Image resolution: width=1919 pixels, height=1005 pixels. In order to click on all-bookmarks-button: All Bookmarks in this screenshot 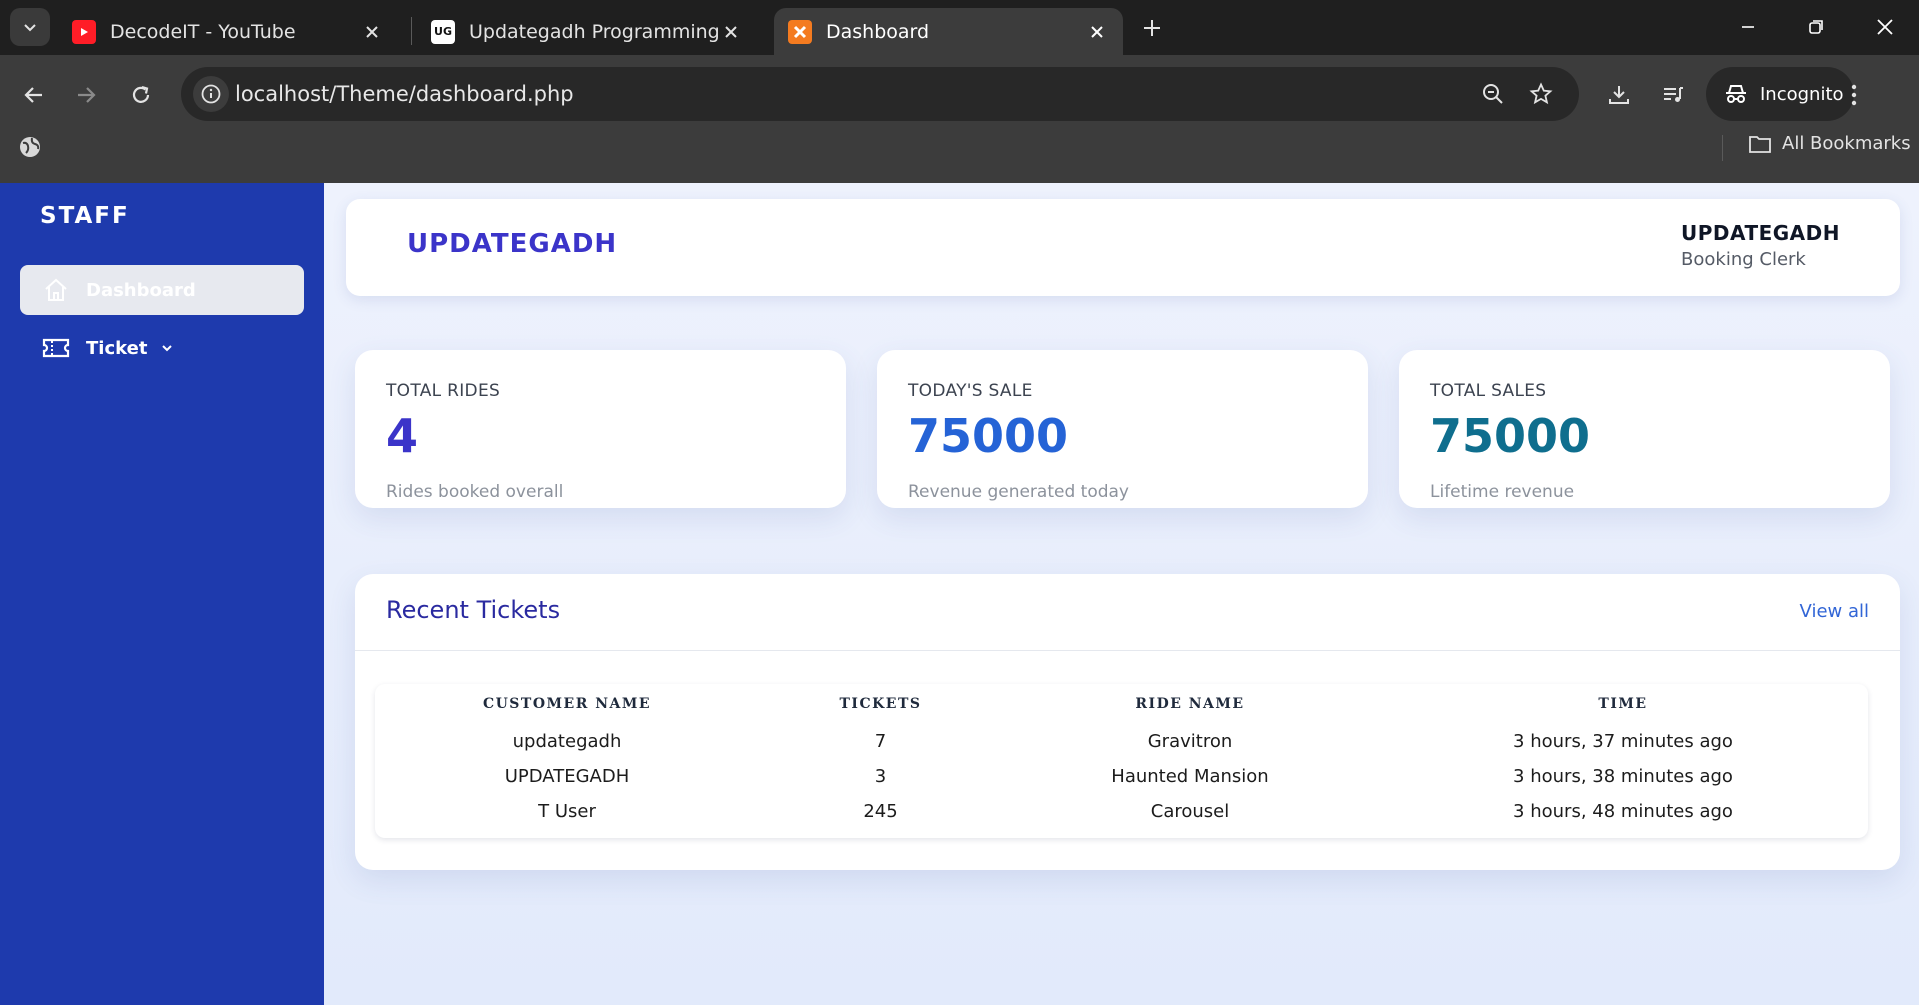, I will do `click(1829, 143)`.